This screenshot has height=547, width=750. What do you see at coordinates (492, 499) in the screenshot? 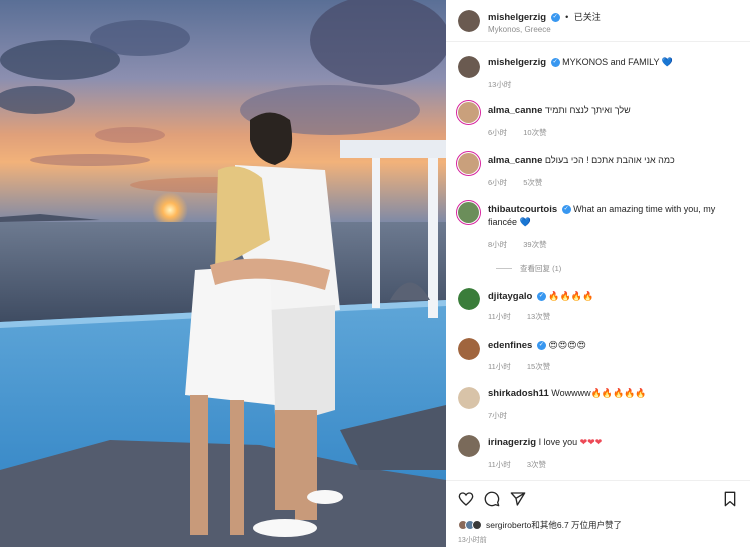
I see `comment-icon` at bounding box center [492, 499].